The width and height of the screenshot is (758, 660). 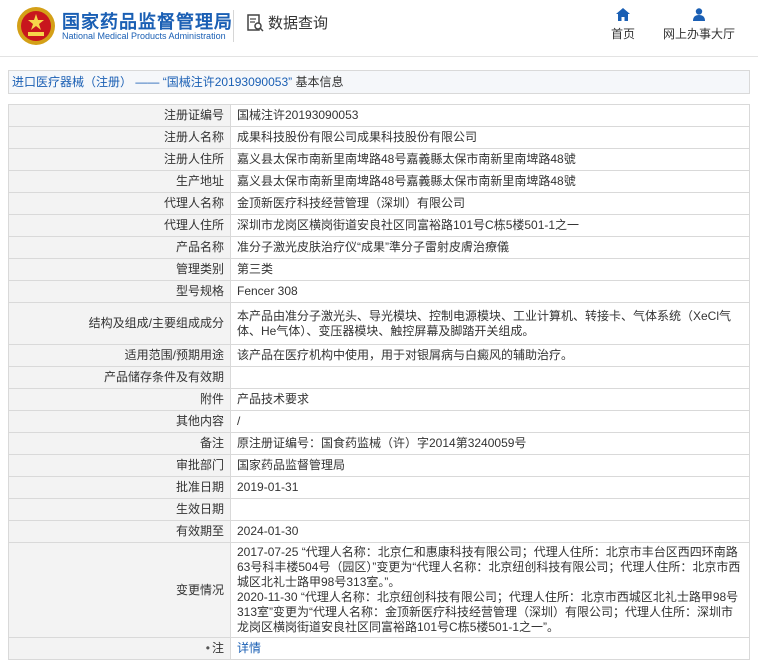 I want to click on table-row: 有效期至 2024-01-30, so click(x=379, y=531).